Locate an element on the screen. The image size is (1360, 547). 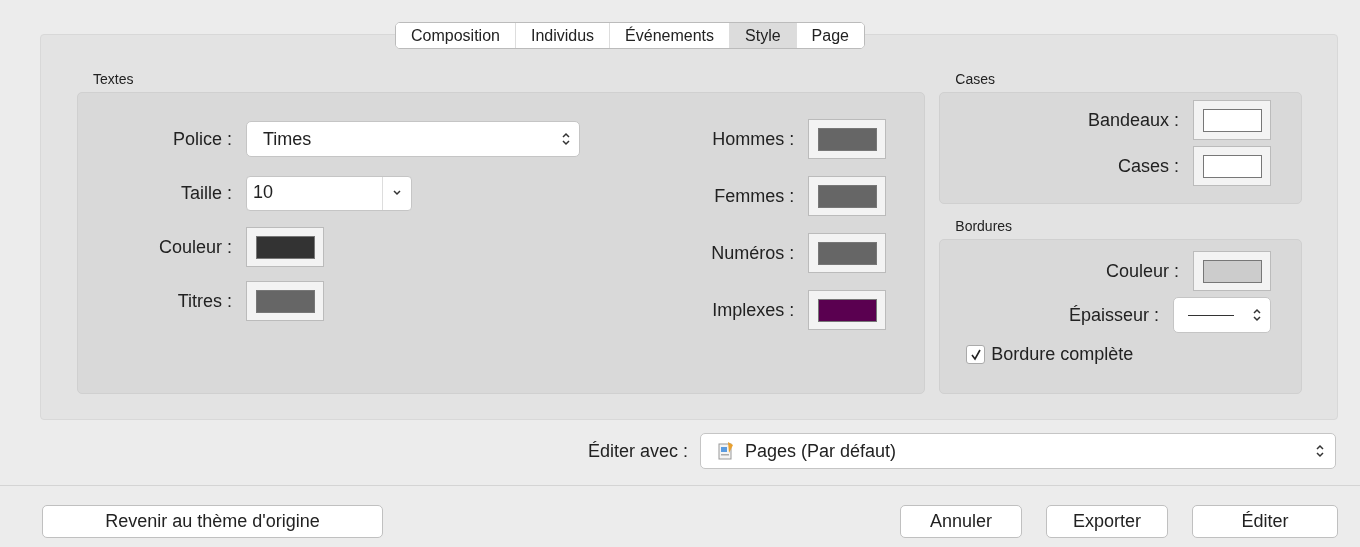
group-title: Cases is located at coordinates (975, 79).